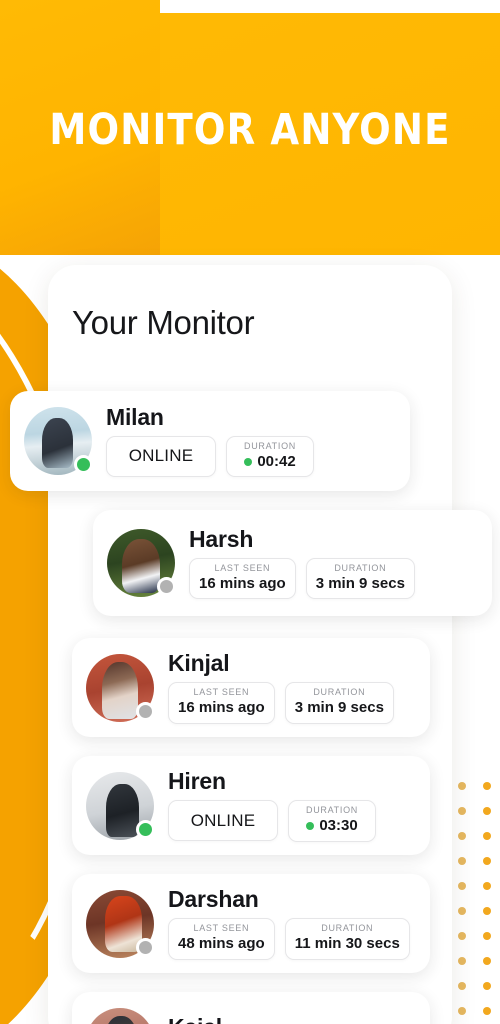 This screenshot has width=500, height=1024. I want to click on duration-value: 03:30, so click(338, 826).